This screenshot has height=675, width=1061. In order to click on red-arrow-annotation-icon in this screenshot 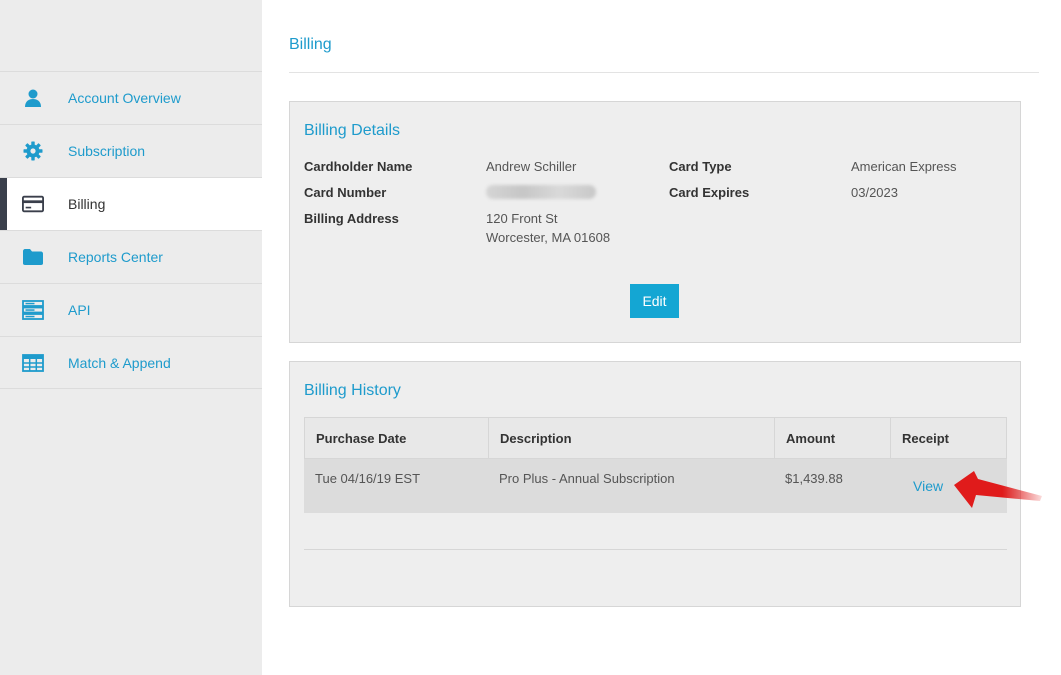, I will do `click(998, 489)`.